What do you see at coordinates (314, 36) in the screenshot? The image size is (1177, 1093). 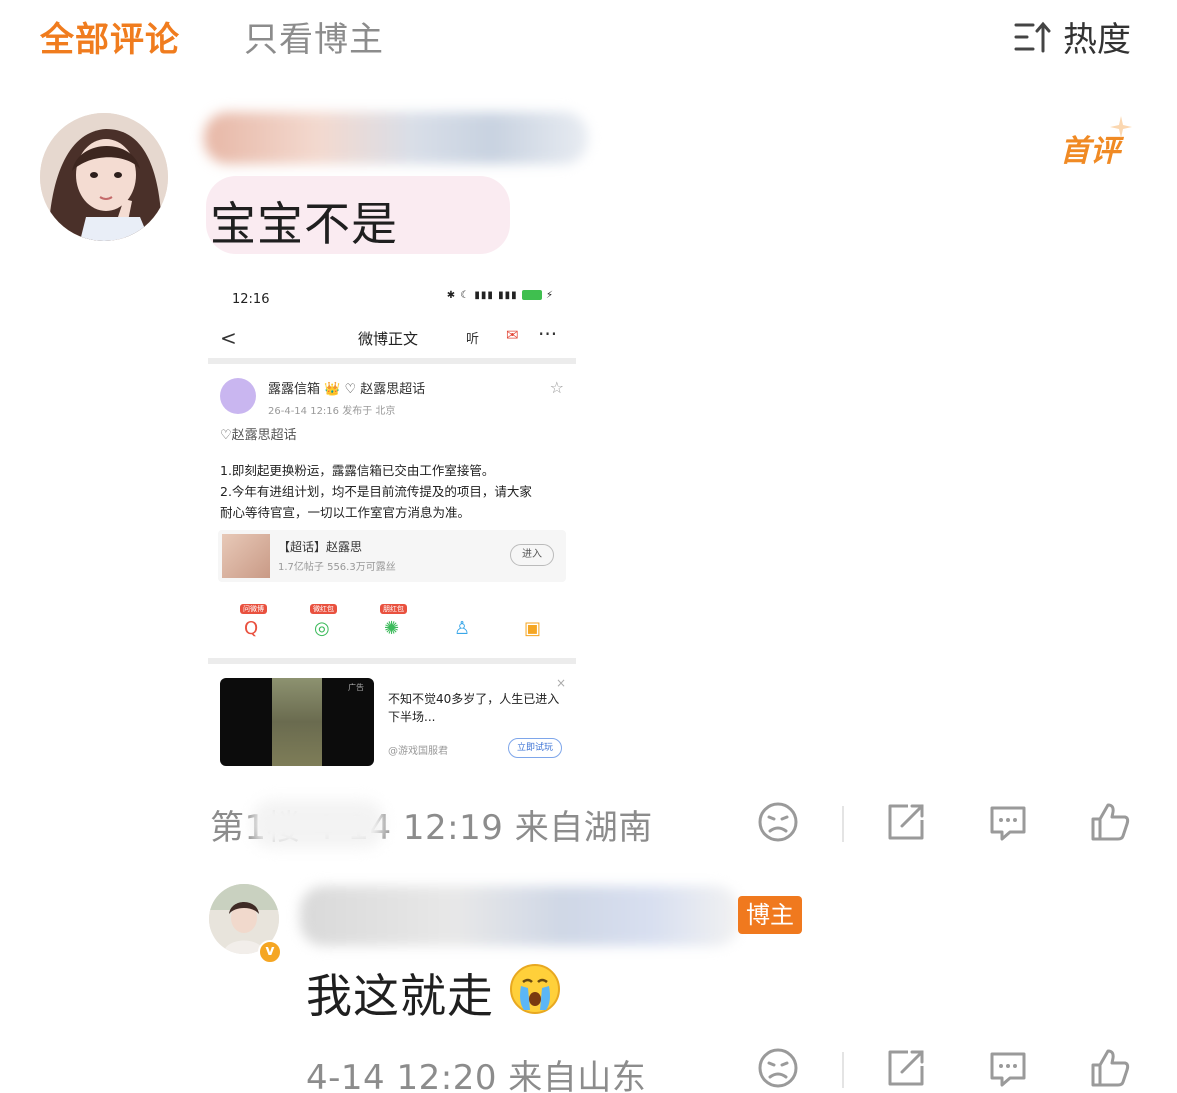 I see `tab-blogger-only: 只看博主` at bounding box center [314, 36].